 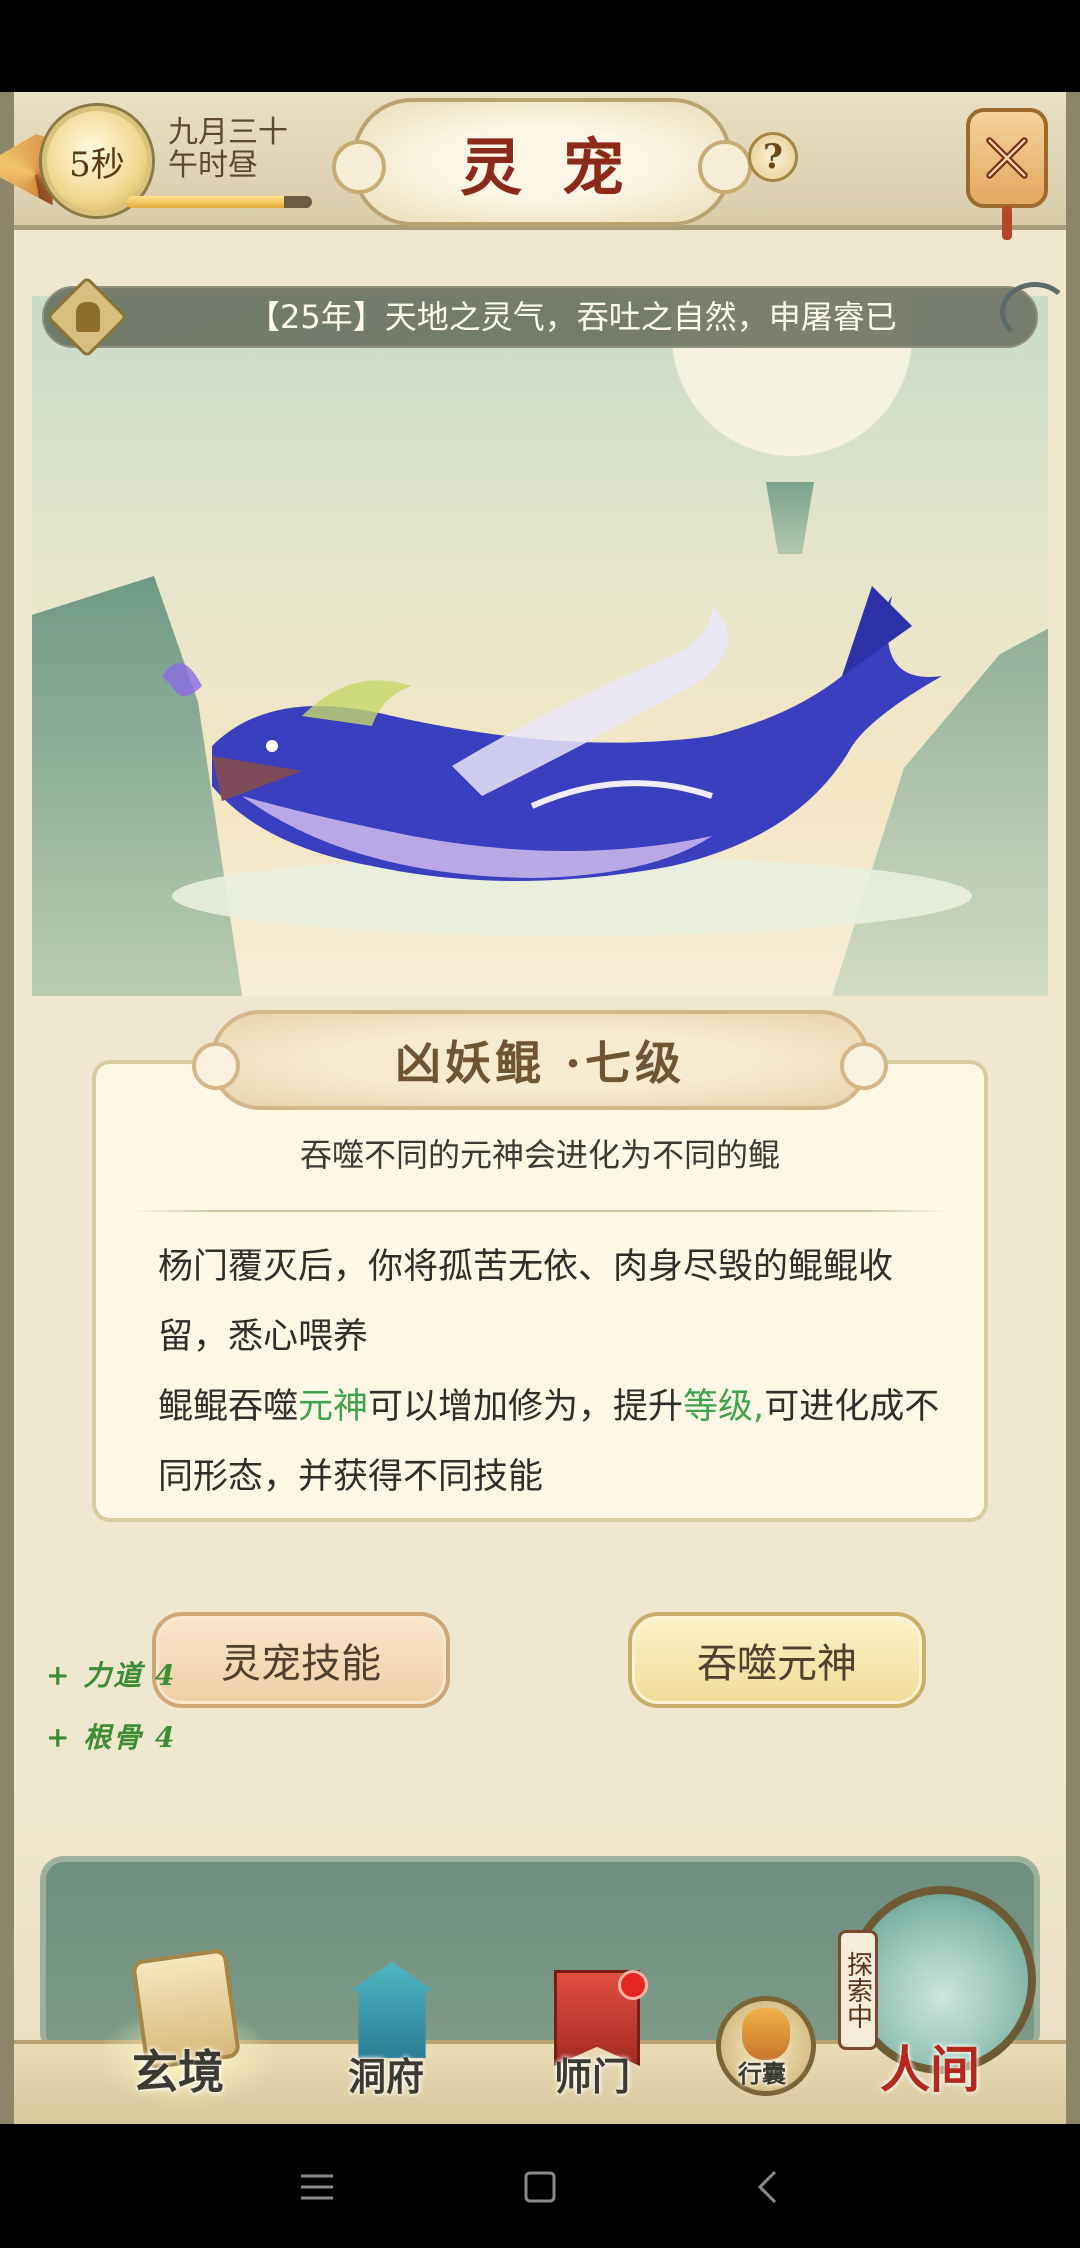 I want to click on title-plaque: 灵宠, so click(x=542, y=162).